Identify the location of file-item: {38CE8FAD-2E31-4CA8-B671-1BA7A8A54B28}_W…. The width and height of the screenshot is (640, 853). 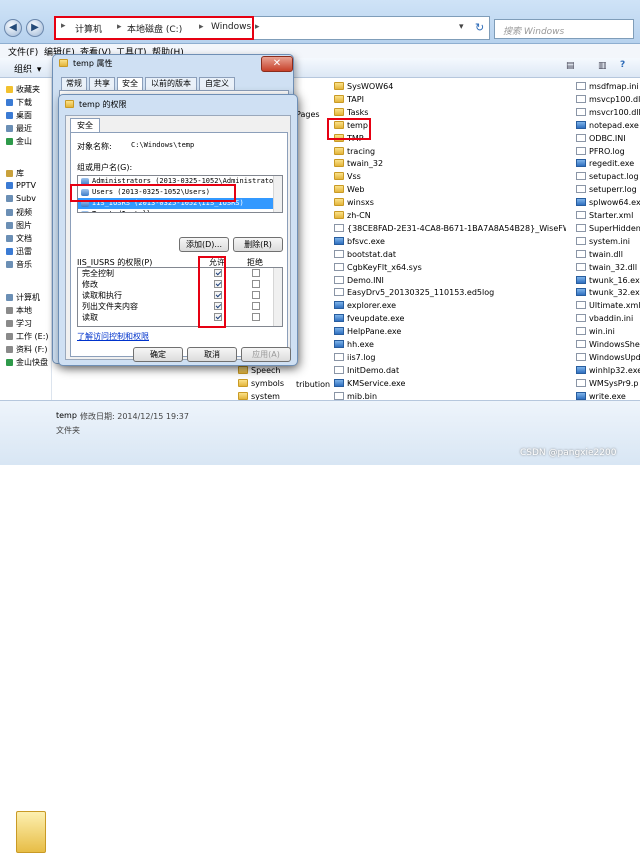
(450, 228).